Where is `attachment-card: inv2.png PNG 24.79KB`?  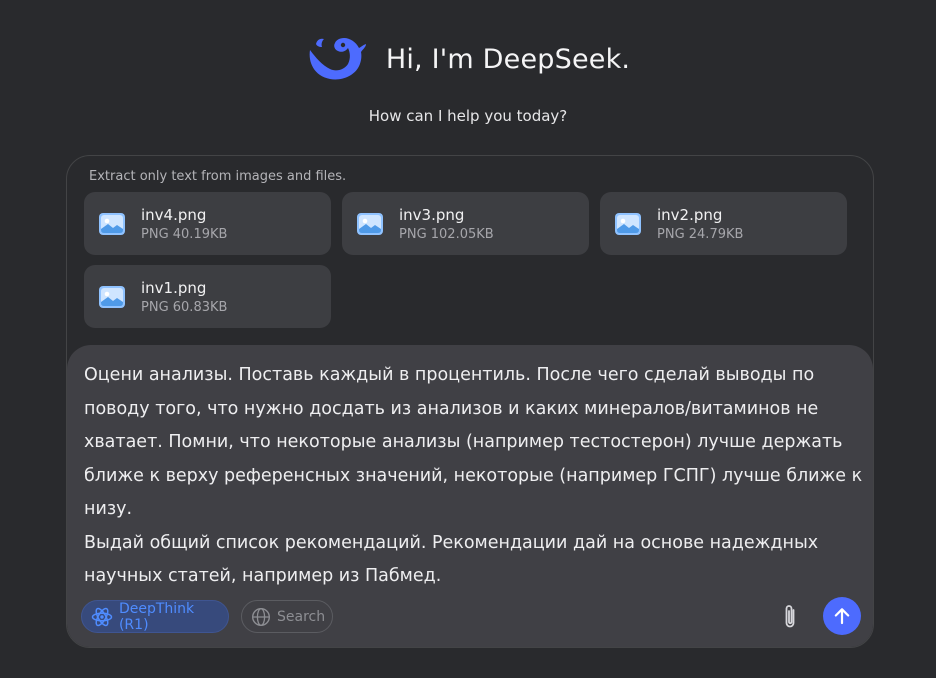
attachment-card: inv2.png PNG 24.79KB is located at coordinates (723, 223).